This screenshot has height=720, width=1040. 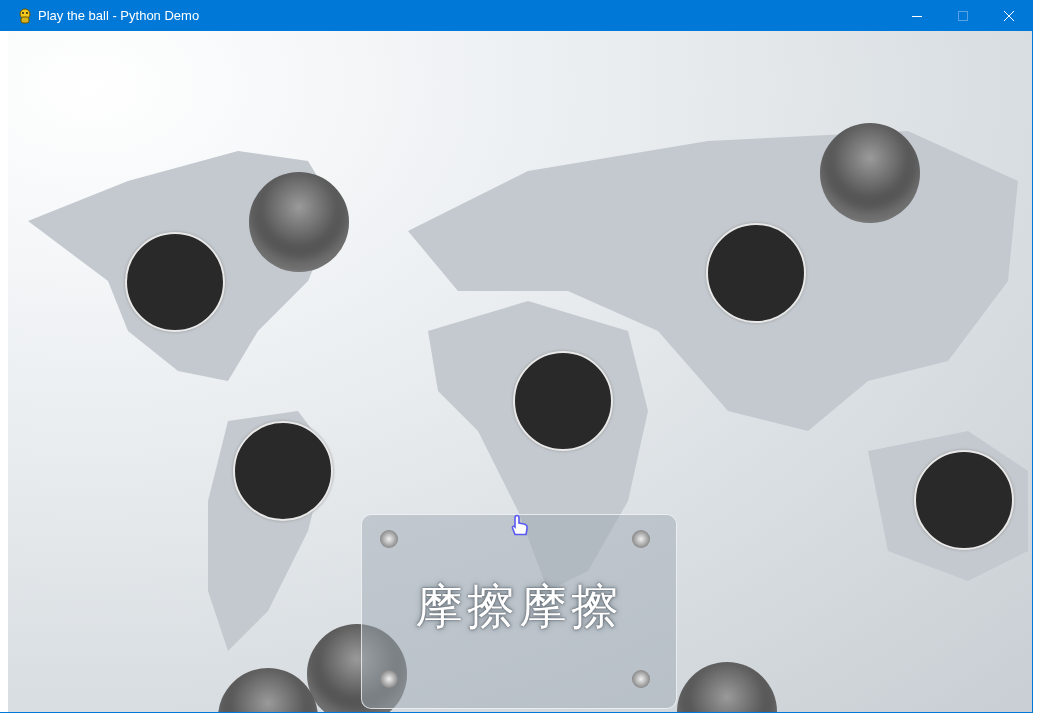 What do you see at coordinates (1009, 15) in the screenshot?
I see `close-icon` at bounding box center [1009, 15].